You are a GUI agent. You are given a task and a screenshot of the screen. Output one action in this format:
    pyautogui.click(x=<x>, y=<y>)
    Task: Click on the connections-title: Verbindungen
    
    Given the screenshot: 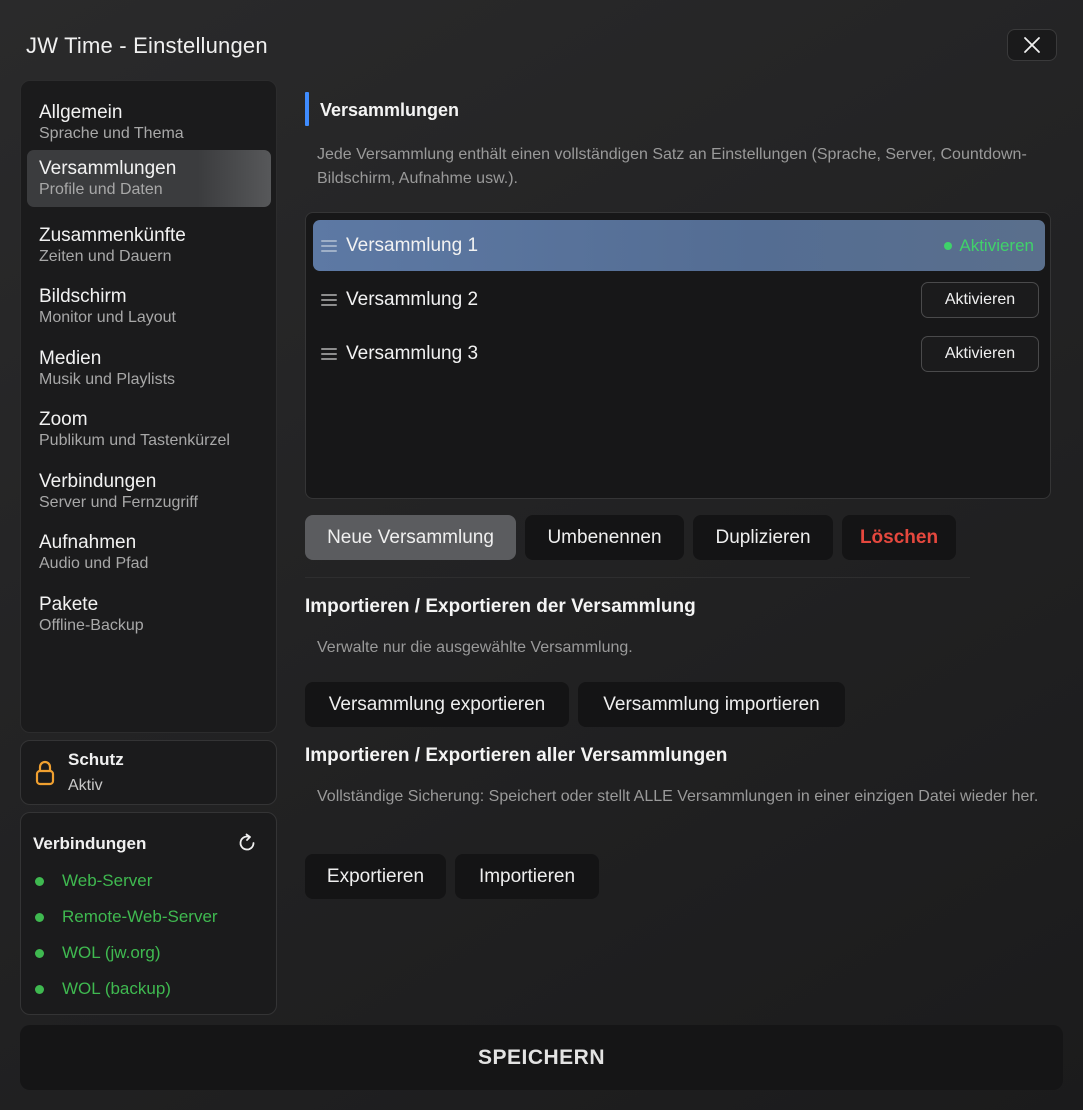 What is the action you would take?
    pyautogui.click(x=90, y=843)
    